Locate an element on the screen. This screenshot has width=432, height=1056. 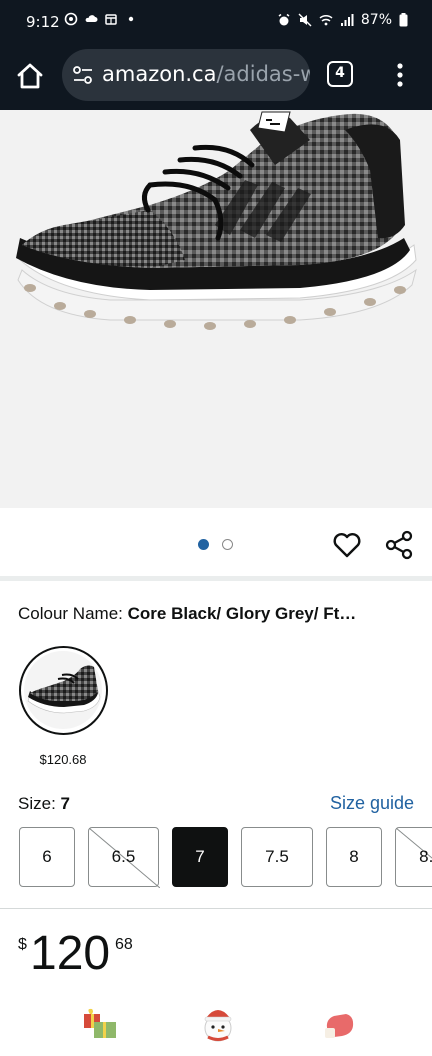
size-option-label: 6.5 is located at coordinates (123, 856).